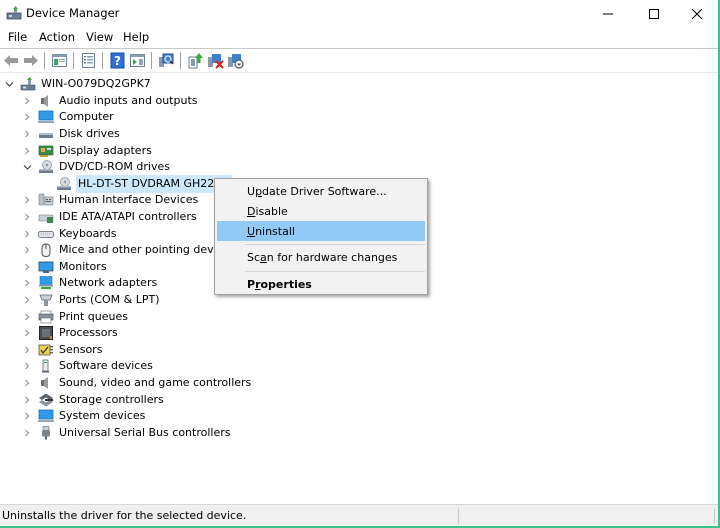  Describe the element at coordinates (321, 231) in the screenshot. I see `context-menu-item: Uninstall` at that location.